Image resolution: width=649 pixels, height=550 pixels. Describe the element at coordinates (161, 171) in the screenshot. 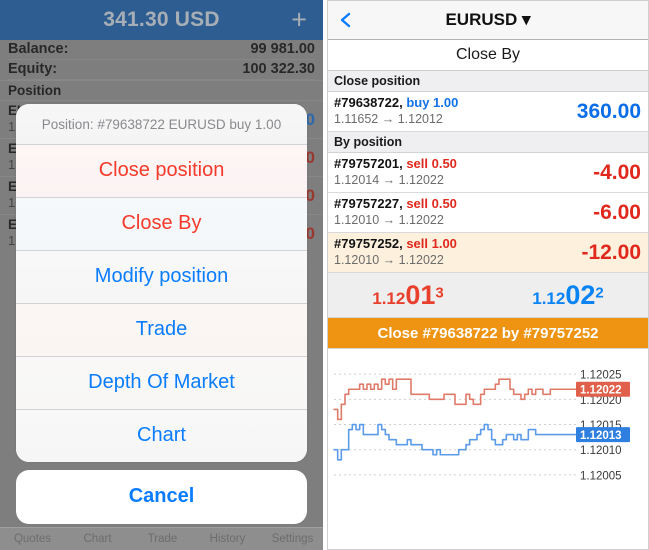

I see `close-position-button: Close position` at that location.